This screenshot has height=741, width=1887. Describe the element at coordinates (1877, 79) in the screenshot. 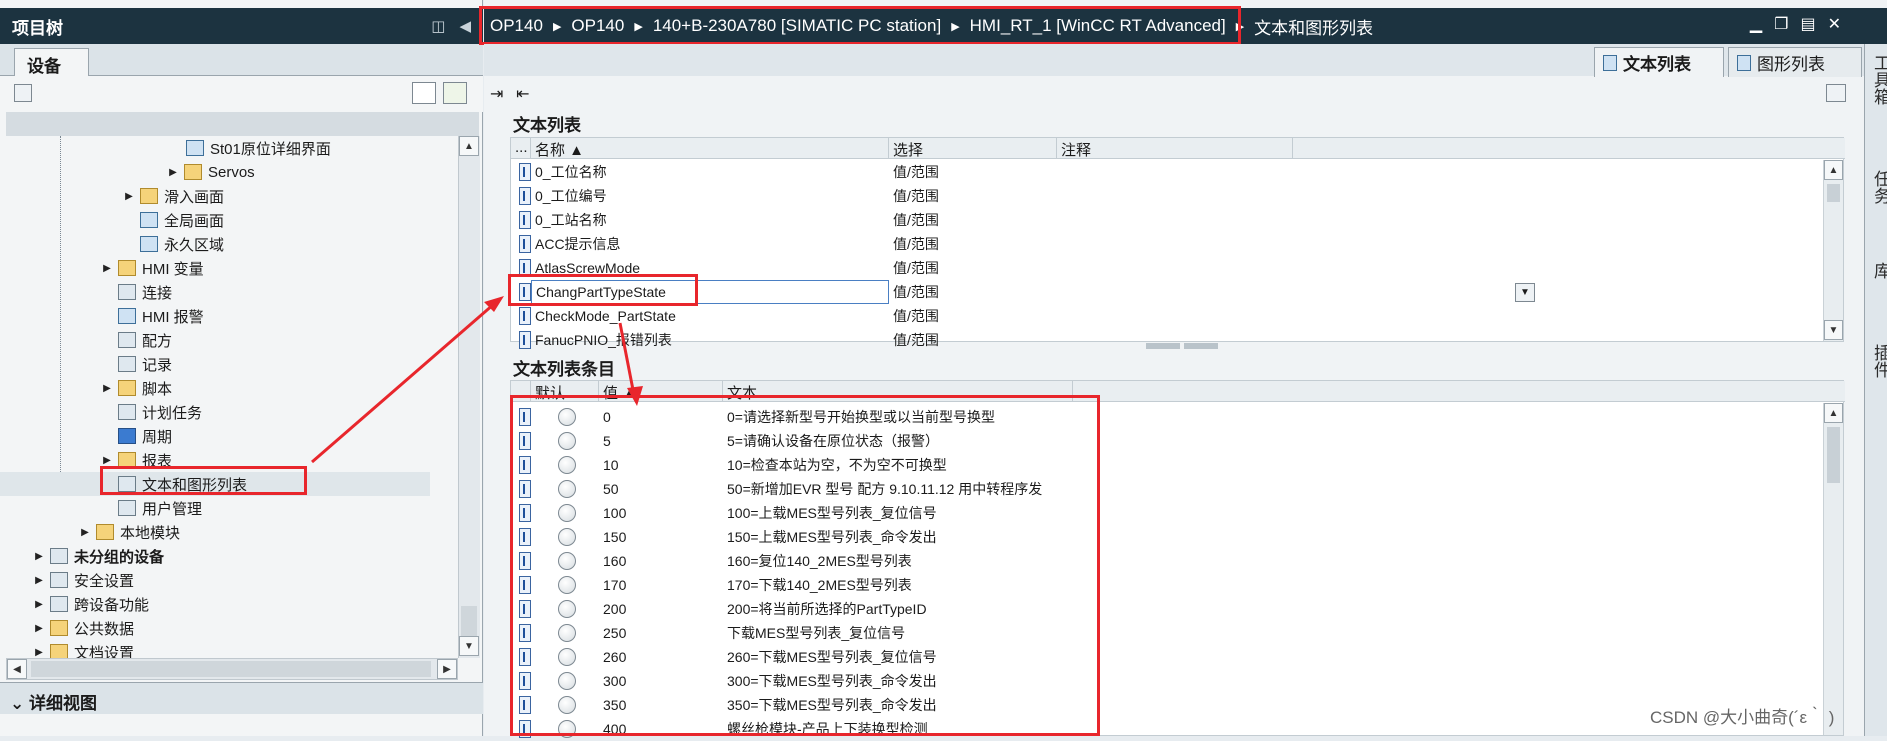

I see `side-tab-toolbox: 工具箱` at that location.